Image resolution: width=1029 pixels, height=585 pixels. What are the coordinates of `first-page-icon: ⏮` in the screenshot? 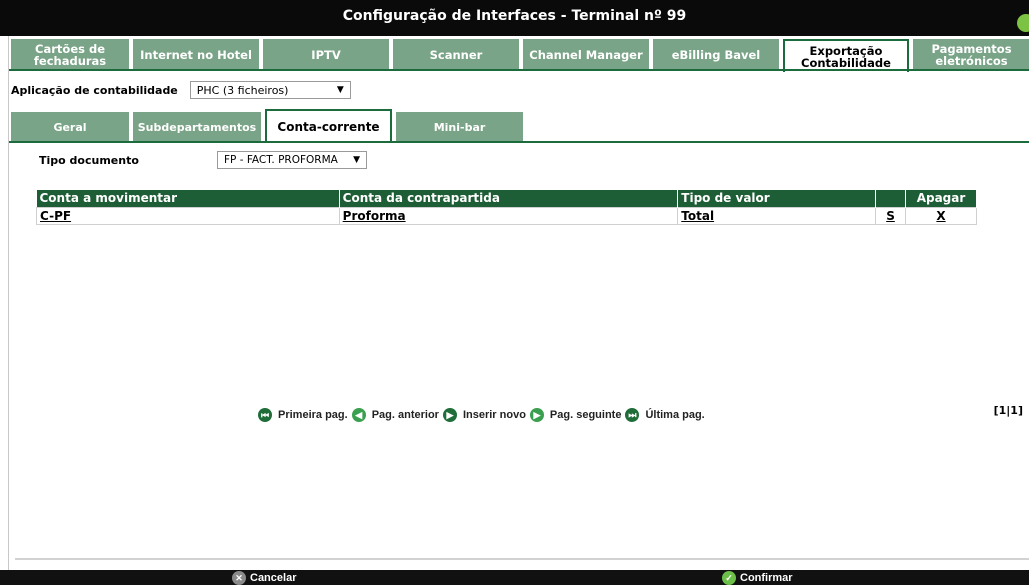 It's located at (265, 415).